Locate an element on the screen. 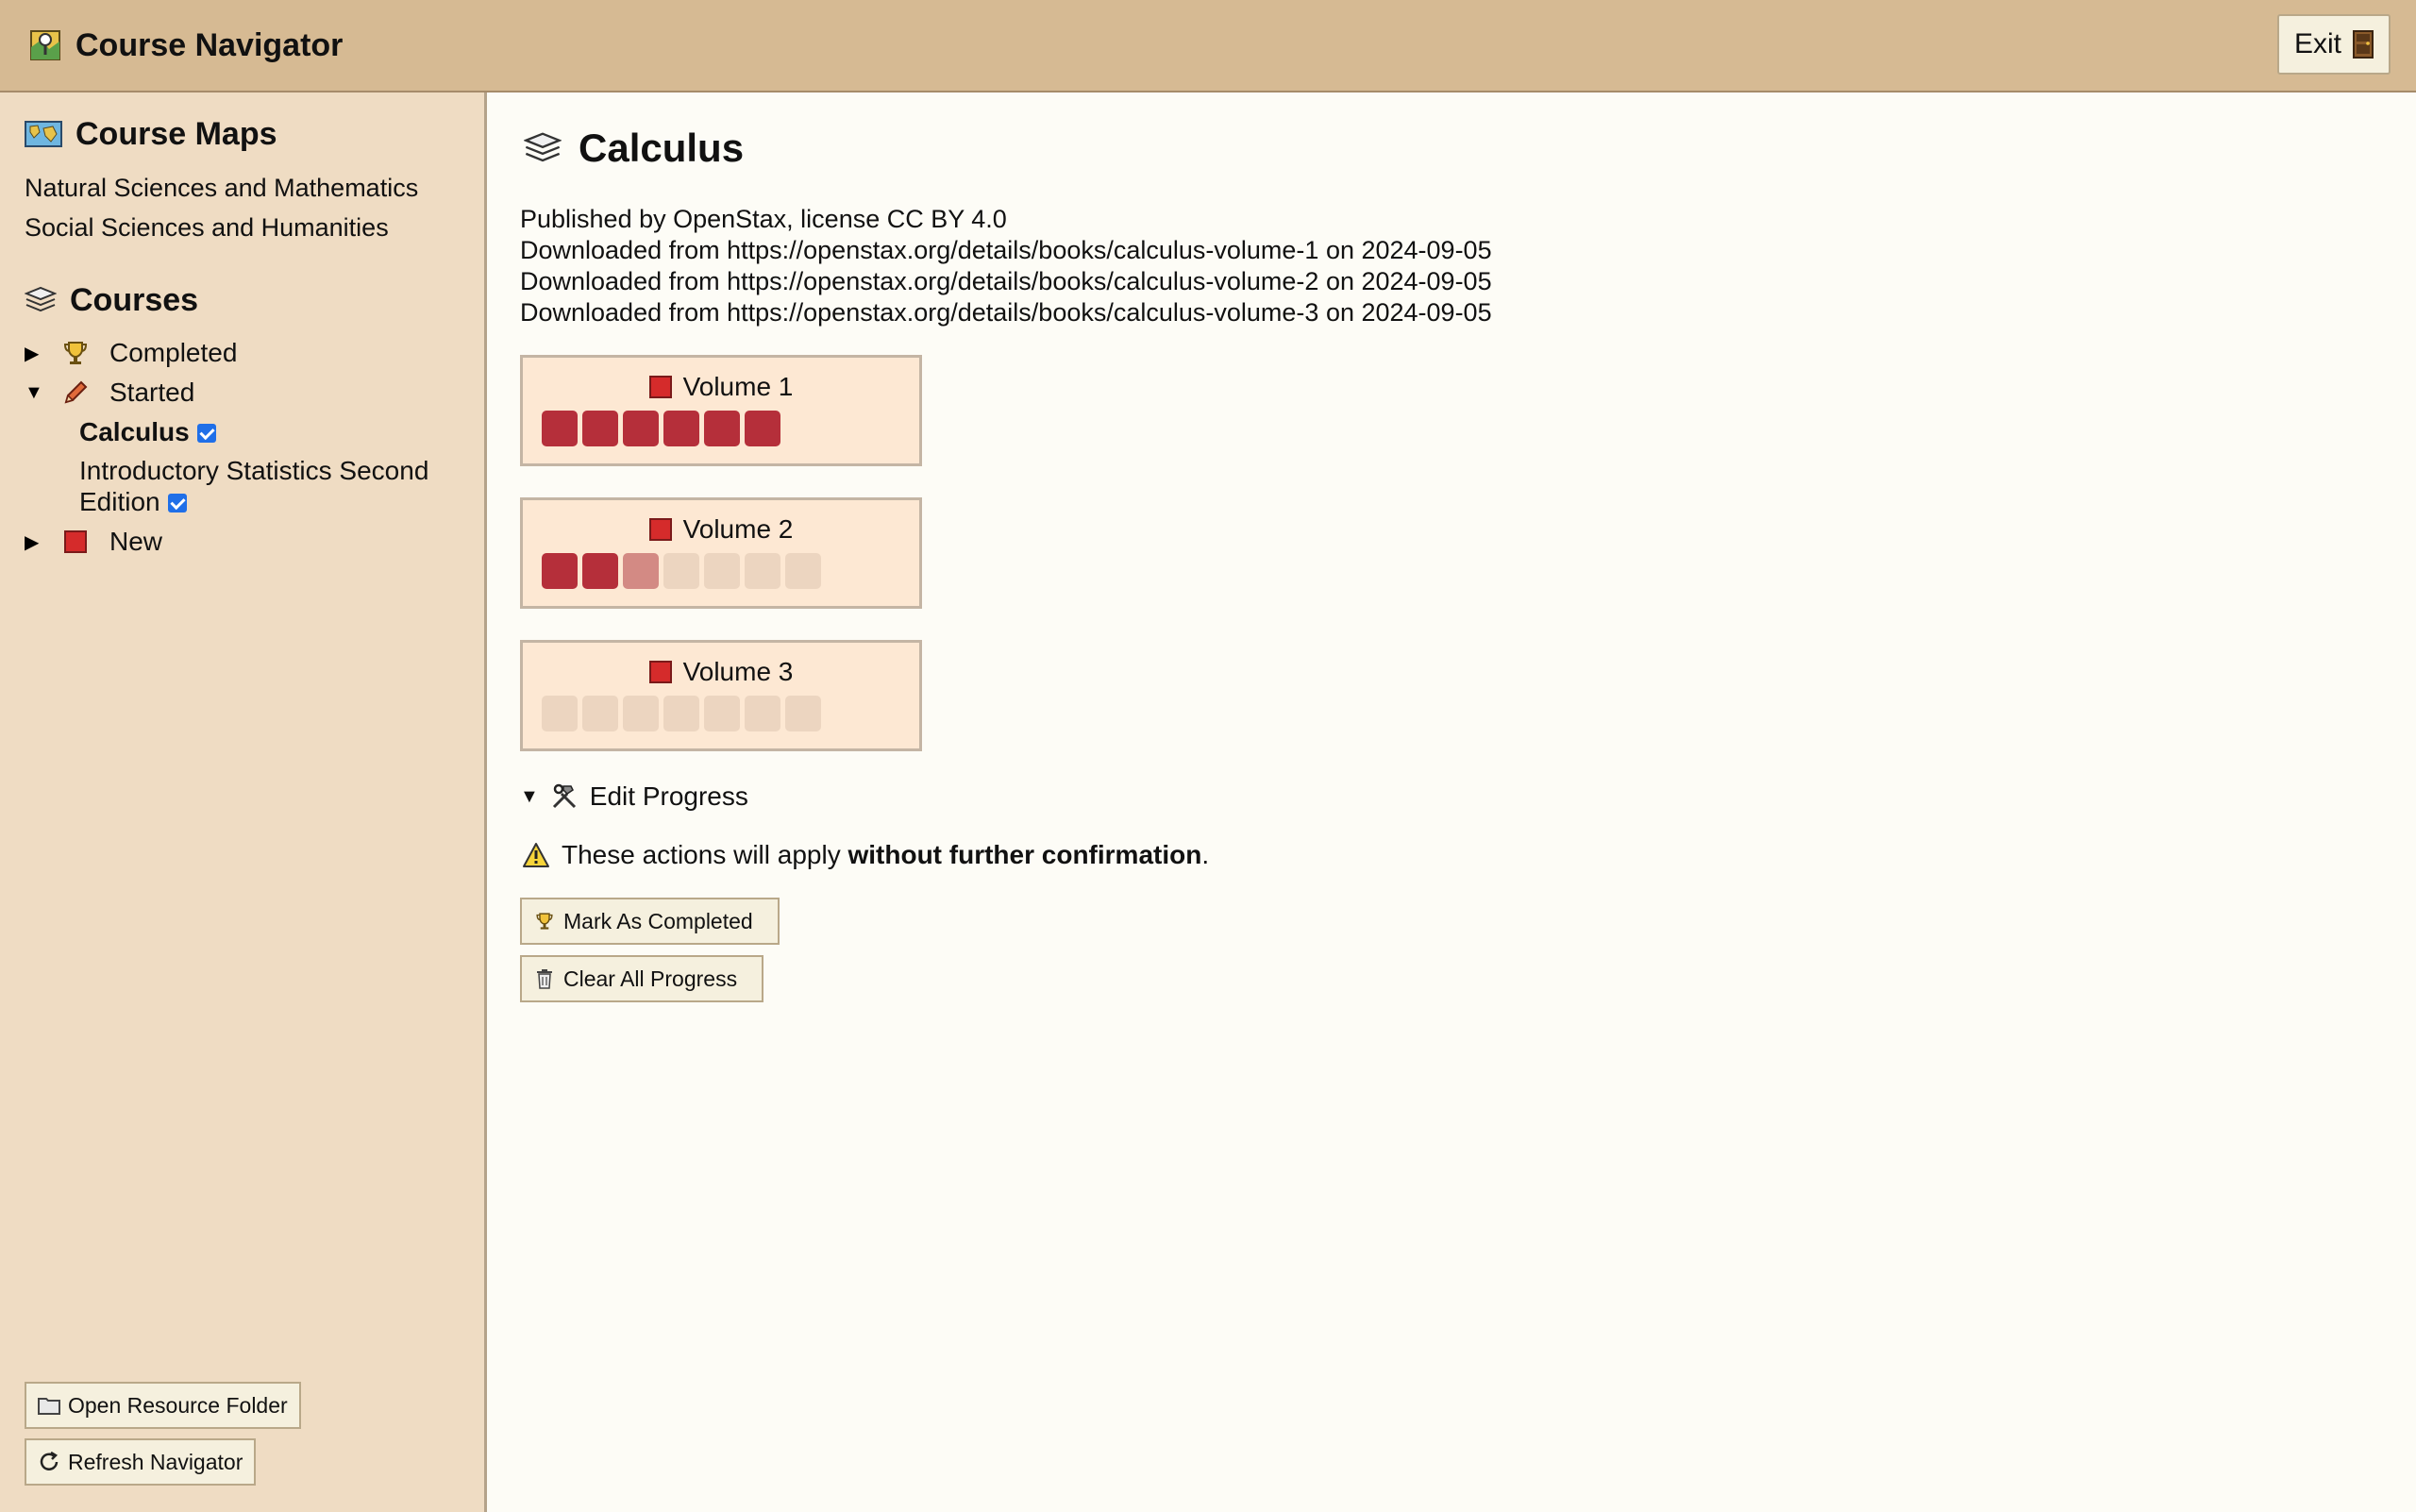 Image resolution: width=2416 pixels, height=1512 pixels. course-item-intro-statistics: Introductory Statistics Second Edition is located at coordinates (254, 486).